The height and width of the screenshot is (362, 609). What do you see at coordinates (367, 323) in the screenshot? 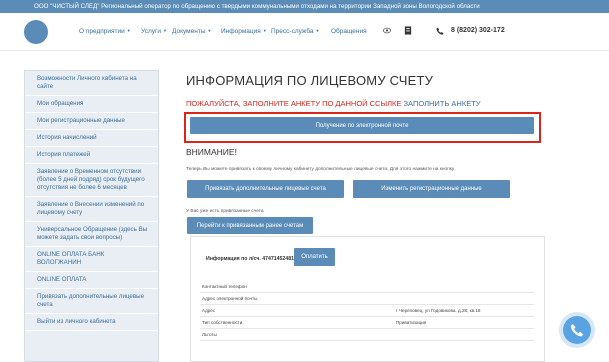
I see `table-row: Тип собственности Приватизация` at bounding box center [367, 323].